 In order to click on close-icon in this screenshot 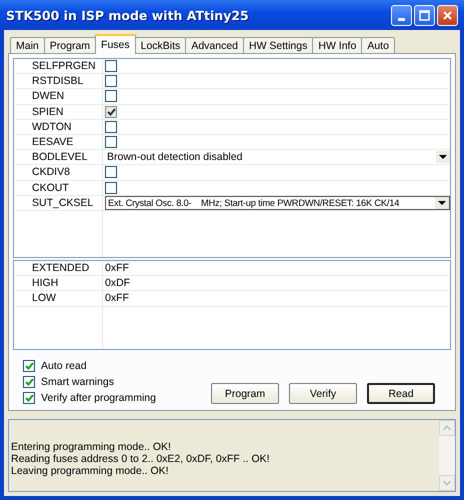, I will do `click(447, 15)`.